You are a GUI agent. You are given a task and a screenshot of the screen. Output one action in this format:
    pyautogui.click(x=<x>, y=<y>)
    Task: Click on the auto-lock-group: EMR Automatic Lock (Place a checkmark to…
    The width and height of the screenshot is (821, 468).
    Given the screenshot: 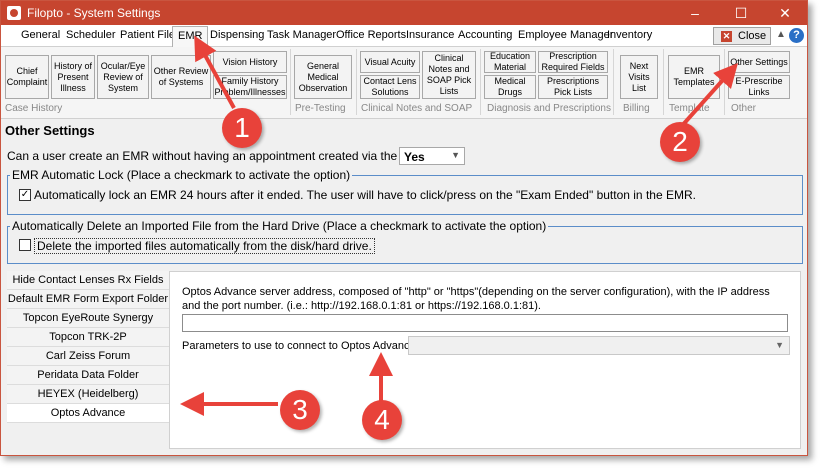 What is the action you would take?
    pyautogui.click(x=405, y=191)
    